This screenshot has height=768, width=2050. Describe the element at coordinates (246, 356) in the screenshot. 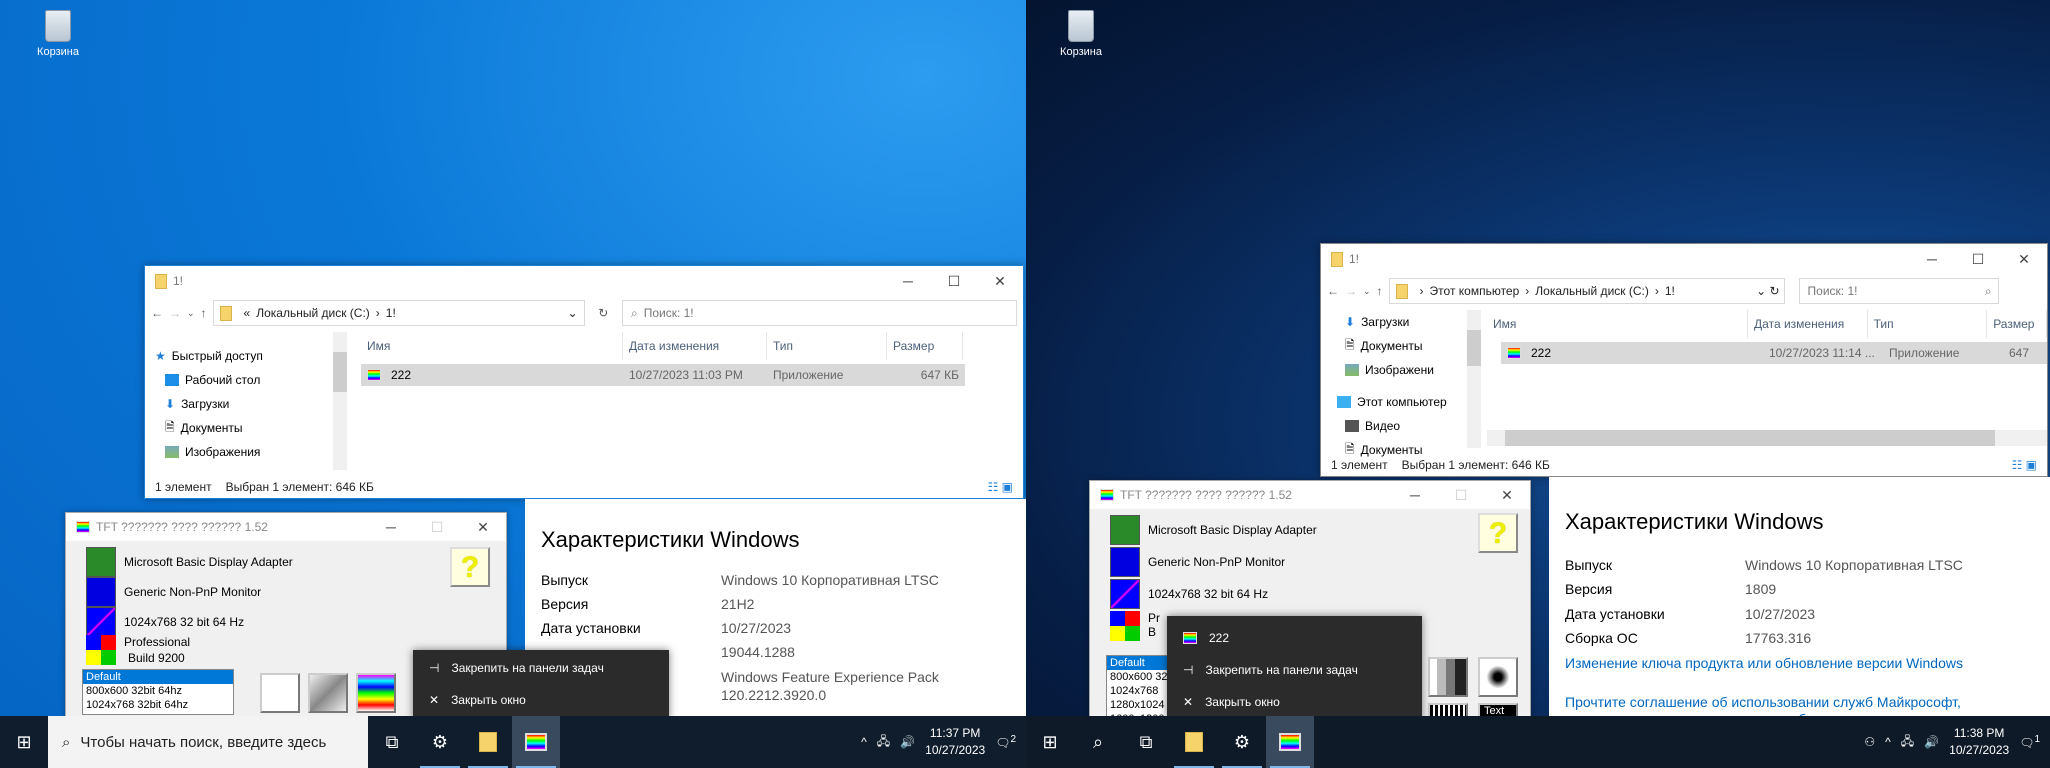

I see `nav-quick-access: ★ Быстрый доступ` at that location.